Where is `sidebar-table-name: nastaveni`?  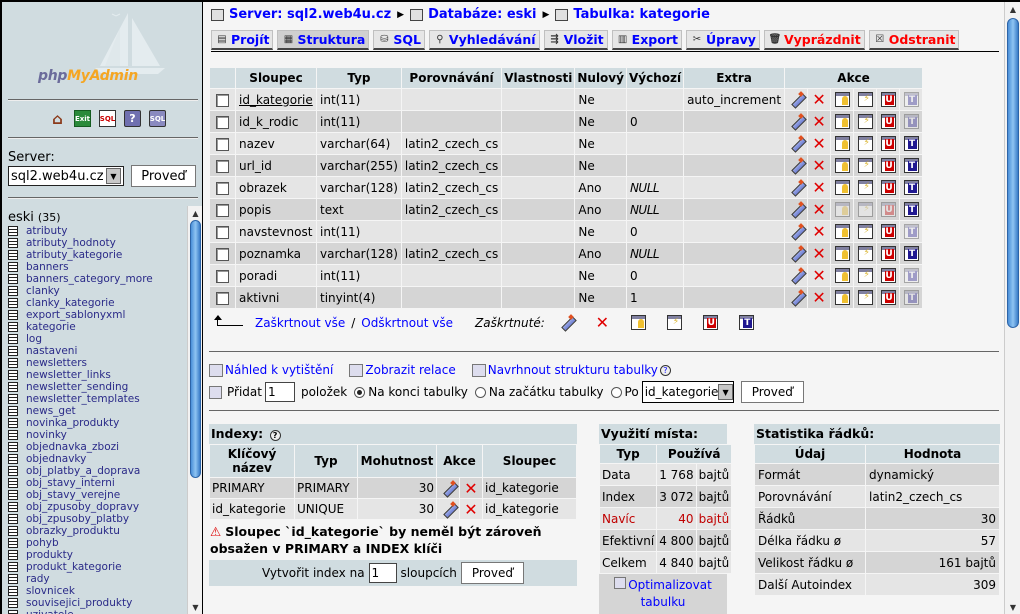
sidebar-table-name: nastaveni is located at coordinates (51, 351).